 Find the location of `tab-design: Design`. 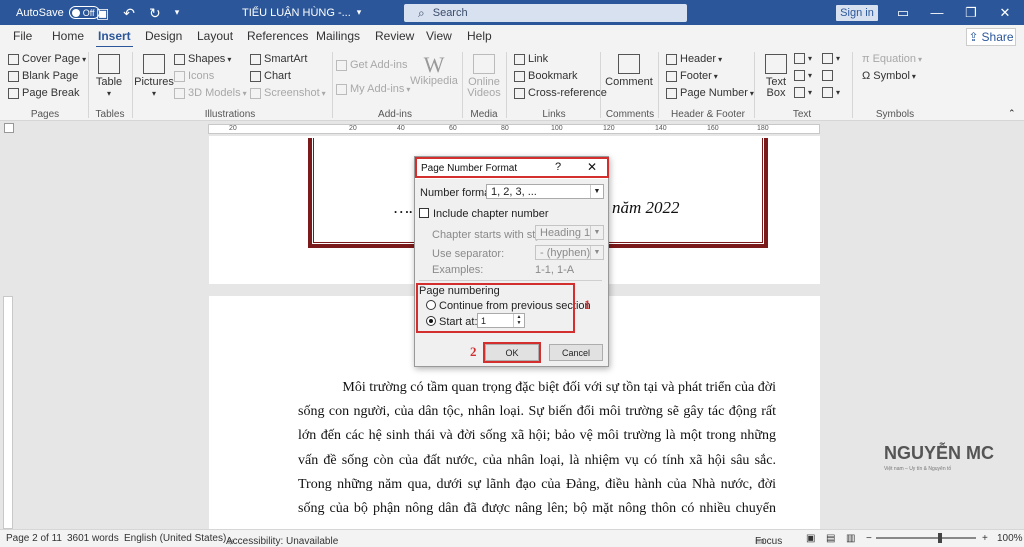

tab-design: Design is located at coordinates (163, 36).